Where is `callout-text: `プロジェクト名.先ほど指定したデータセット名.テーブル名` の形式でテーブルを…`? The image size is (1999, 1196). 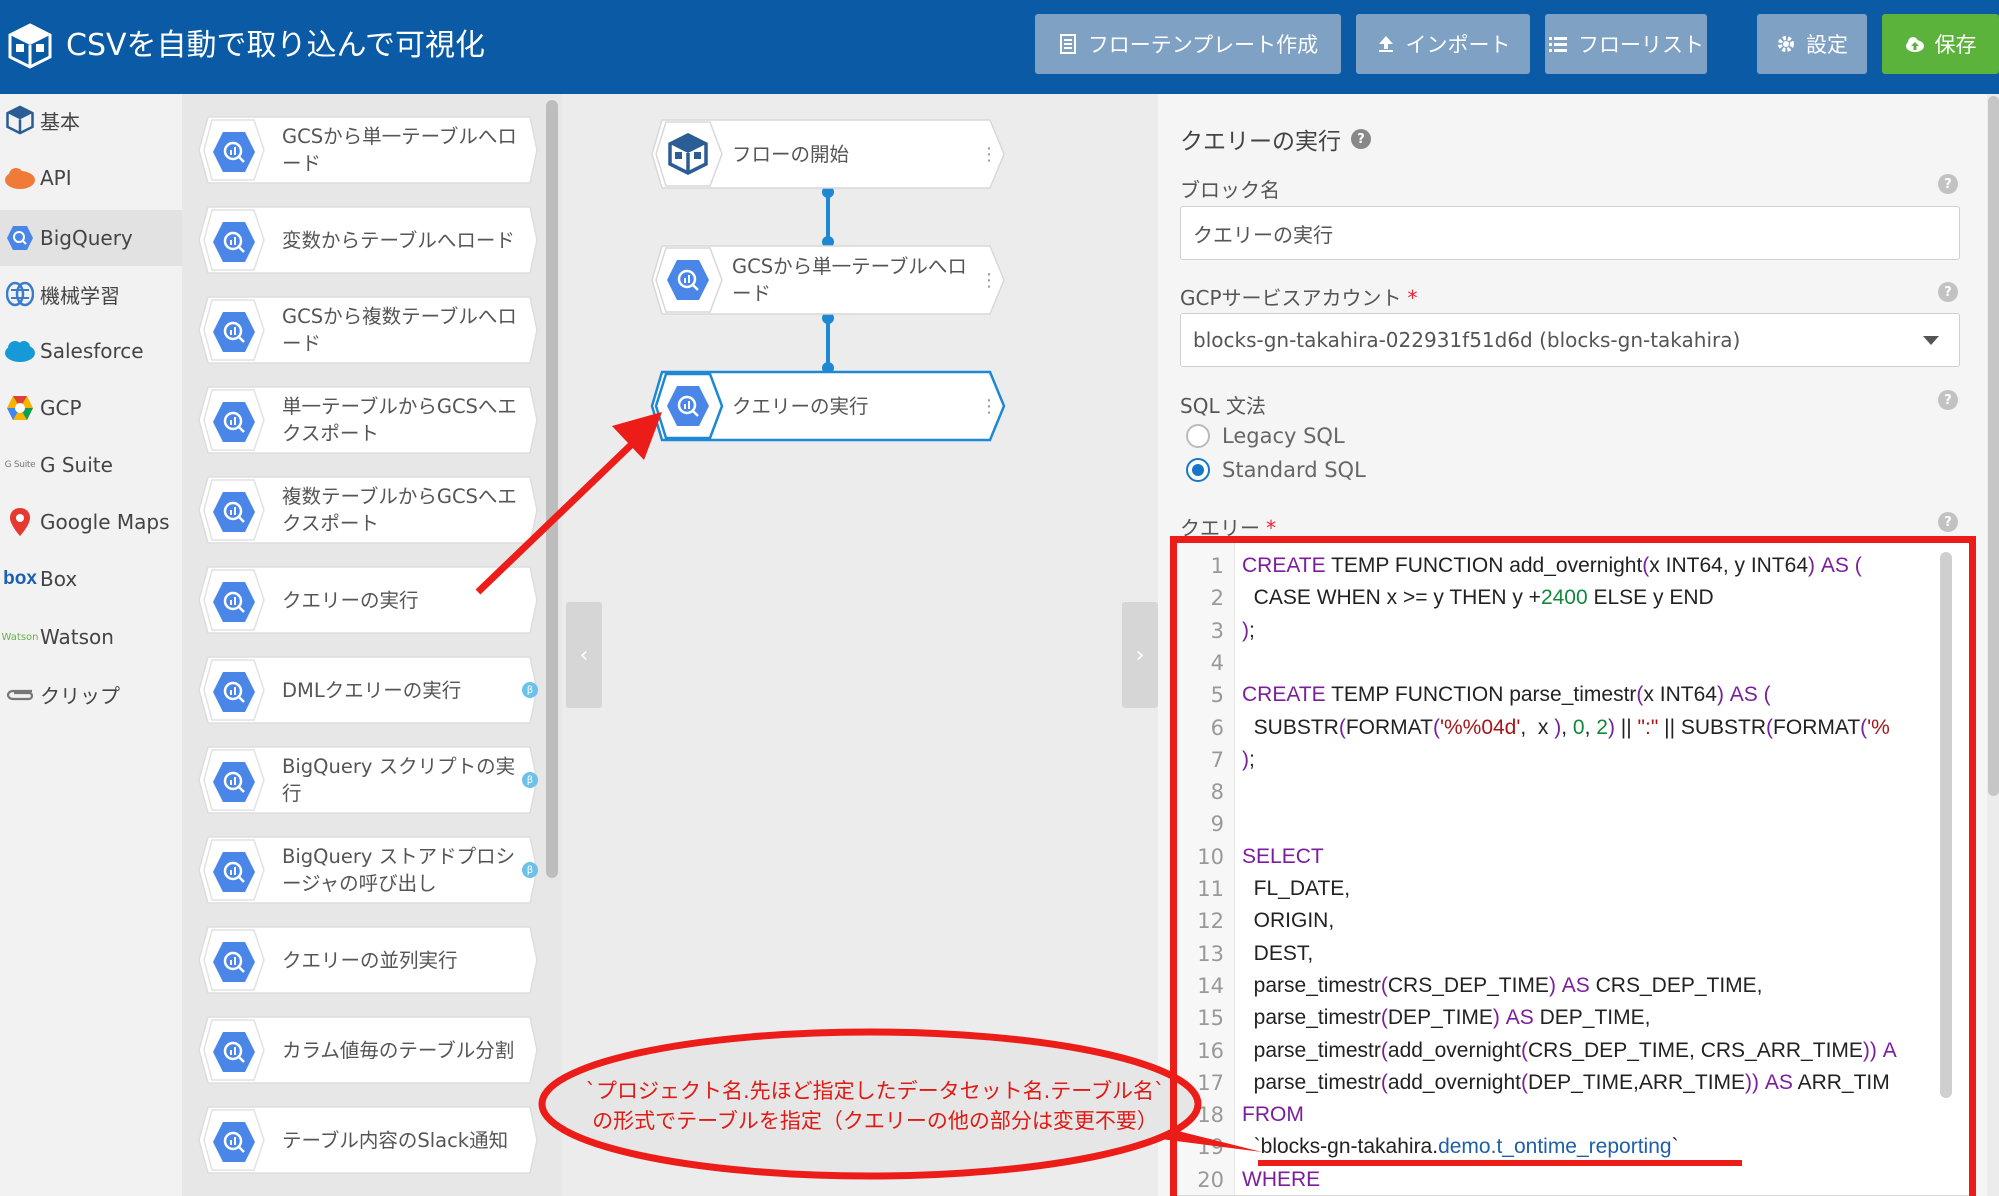 callout-text: `プロジェクト名.先ほど指定したデータセット名.テーブル名` の形式でテーブルを… is located at coordinates (875, 1106).